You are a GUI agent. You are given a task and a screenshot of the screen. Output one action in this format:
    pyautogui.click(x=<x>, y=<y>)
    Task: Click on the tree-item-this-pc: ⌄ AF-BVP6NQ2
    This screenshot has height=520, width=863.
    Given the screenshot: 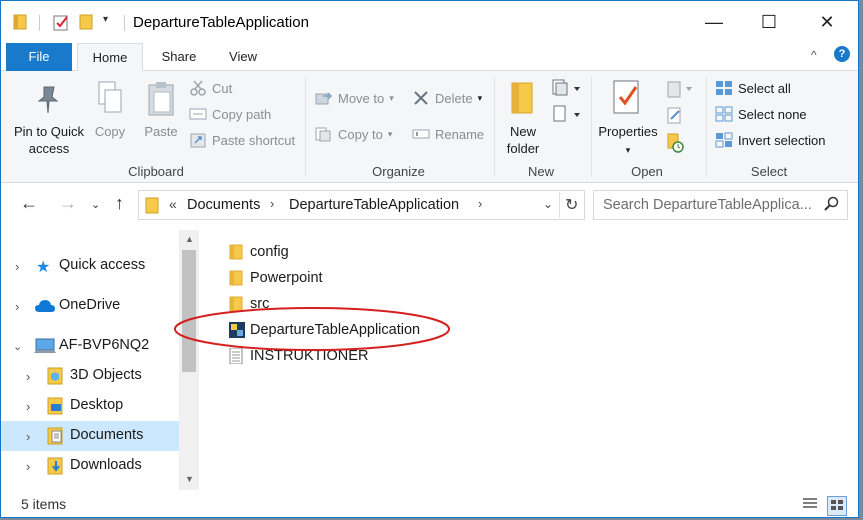 What is the action you would take?
    pyautogui.click(x=90, y=346)
    